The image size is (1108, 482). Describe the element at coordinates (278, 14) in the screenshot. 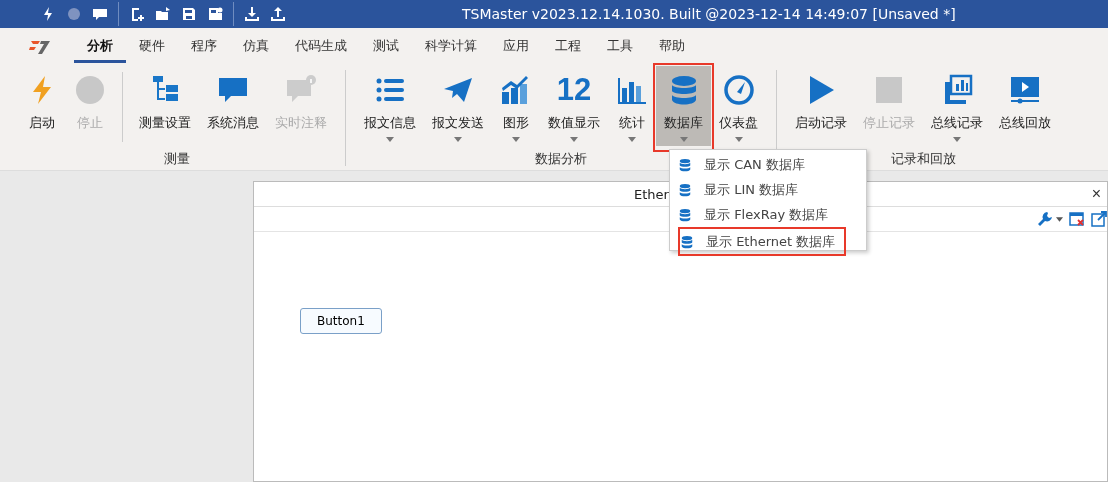

I see `upload-icon` at that location.